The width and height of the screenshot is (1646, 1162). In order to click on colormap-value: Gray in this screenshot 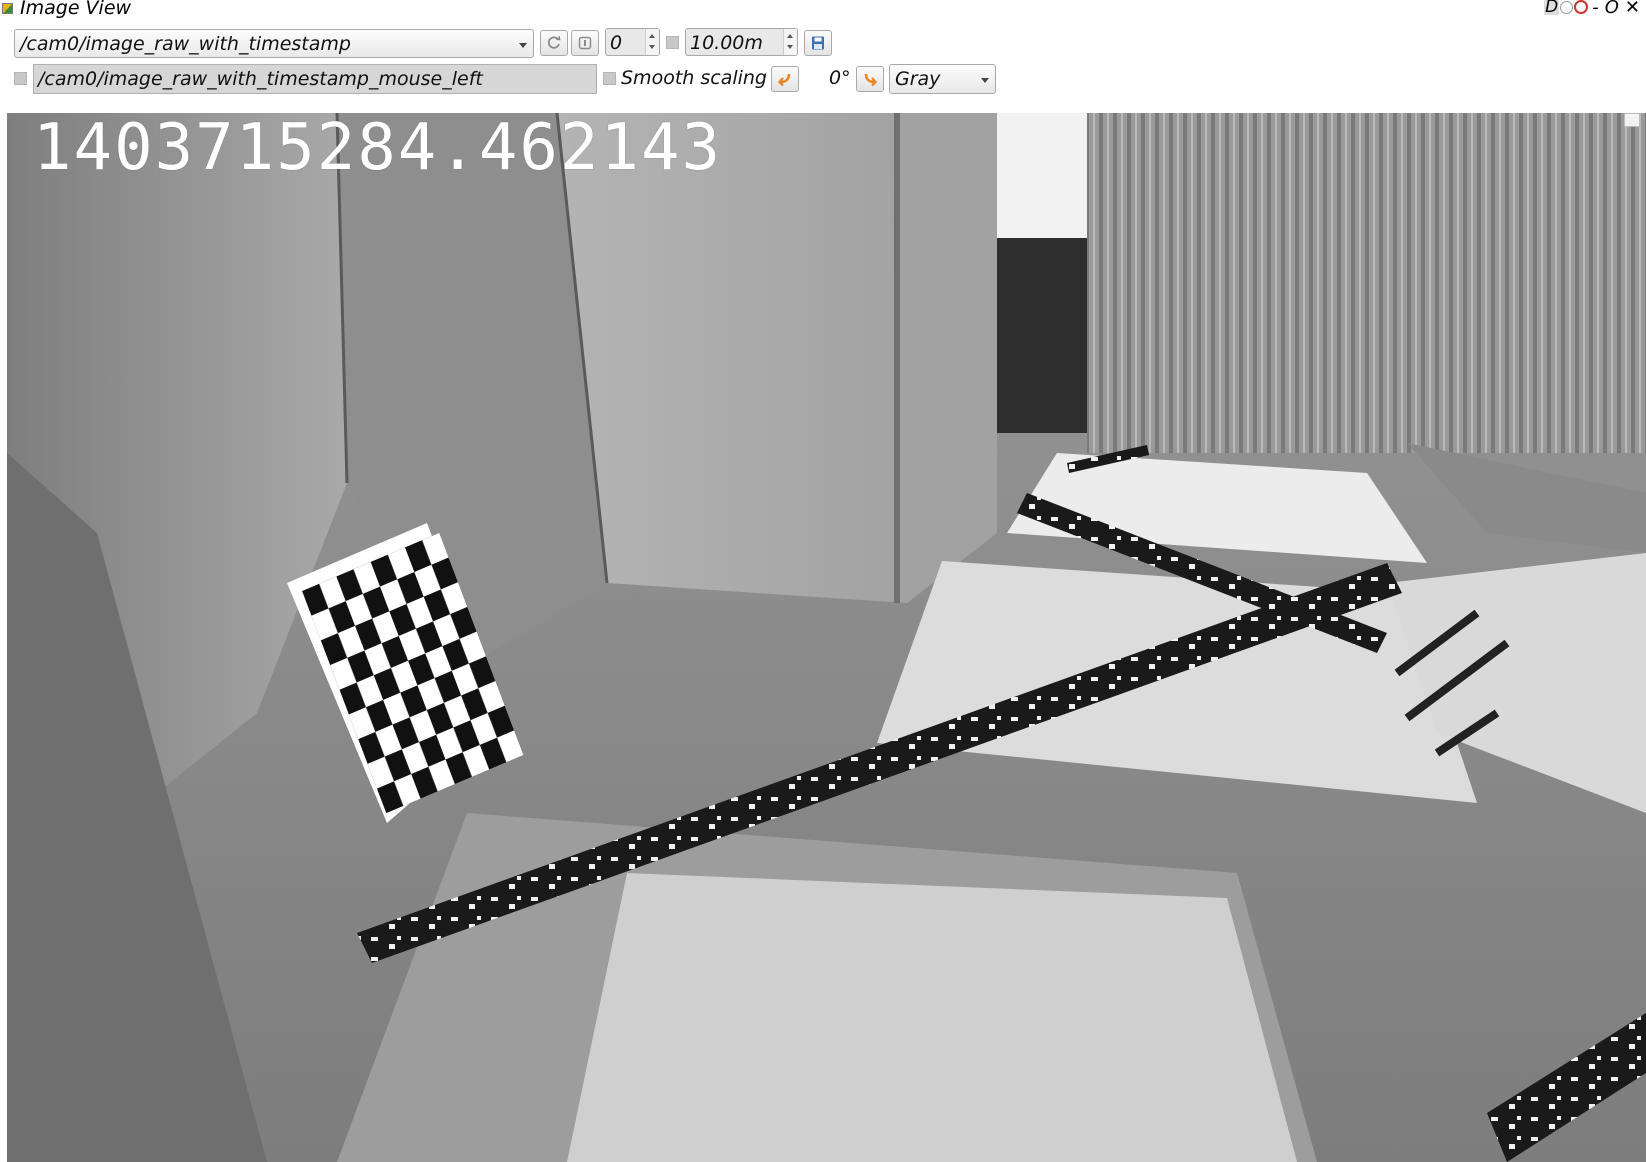, I will do `click(918, 79)`.